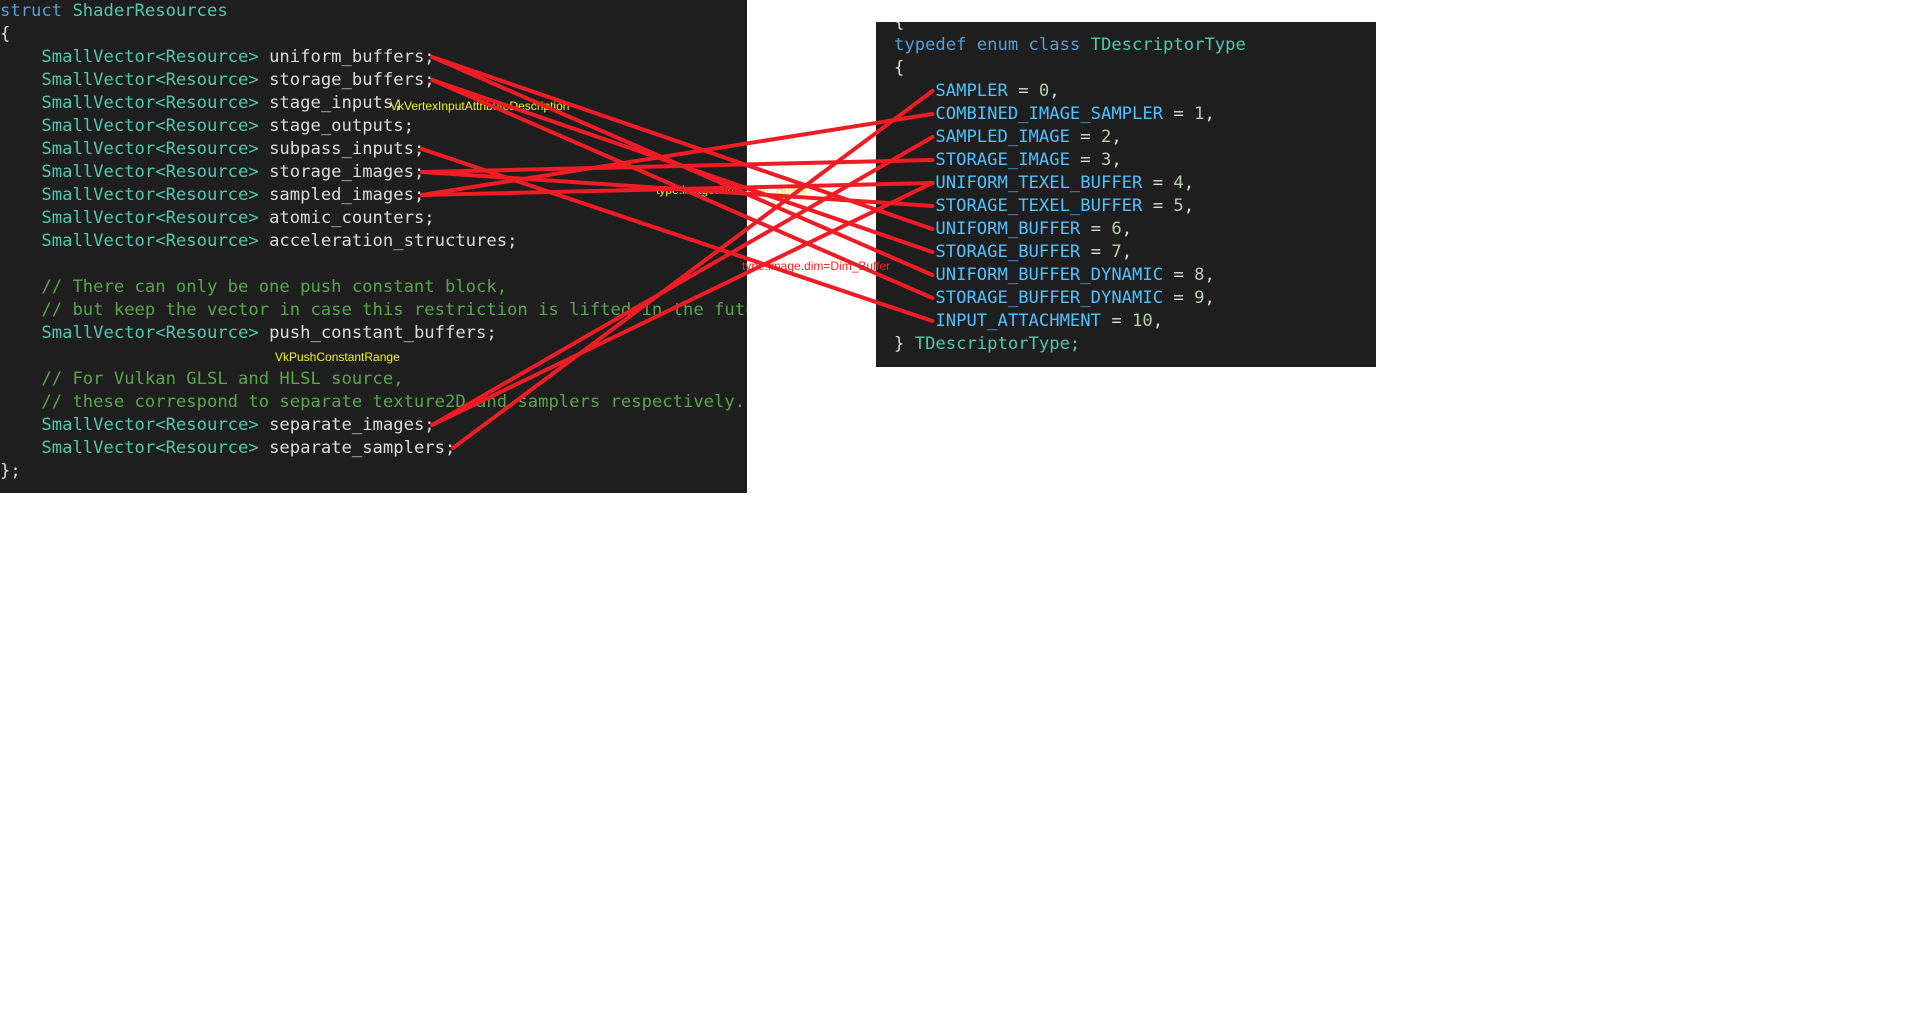  I want to click on annotation-sampled-image-dim: type.image.dim!=Dim_Buffer, so click(732, 190).